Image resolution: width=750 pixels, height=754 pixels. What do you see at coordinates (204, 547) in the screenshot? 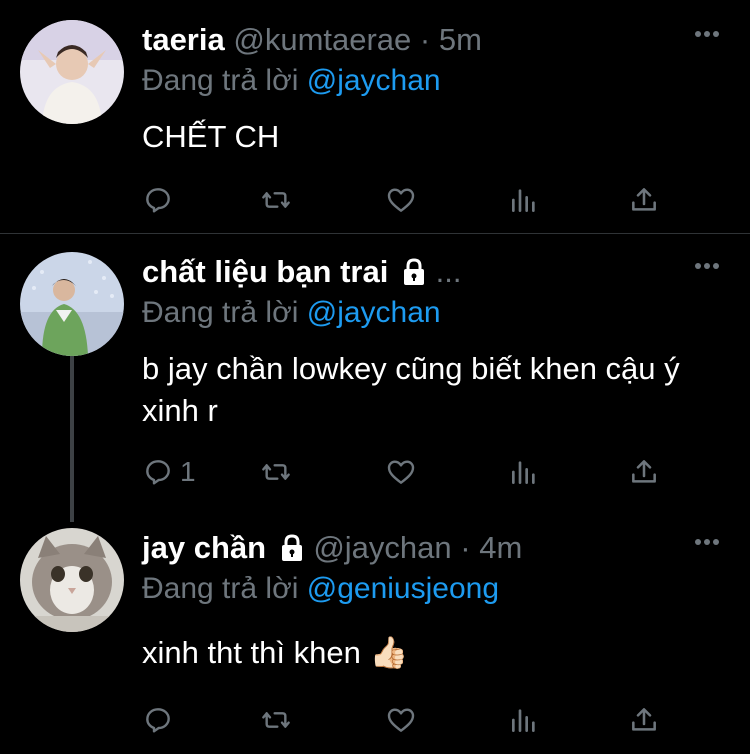
I see `display-name: jay chần` at bounding box center [204, 547].